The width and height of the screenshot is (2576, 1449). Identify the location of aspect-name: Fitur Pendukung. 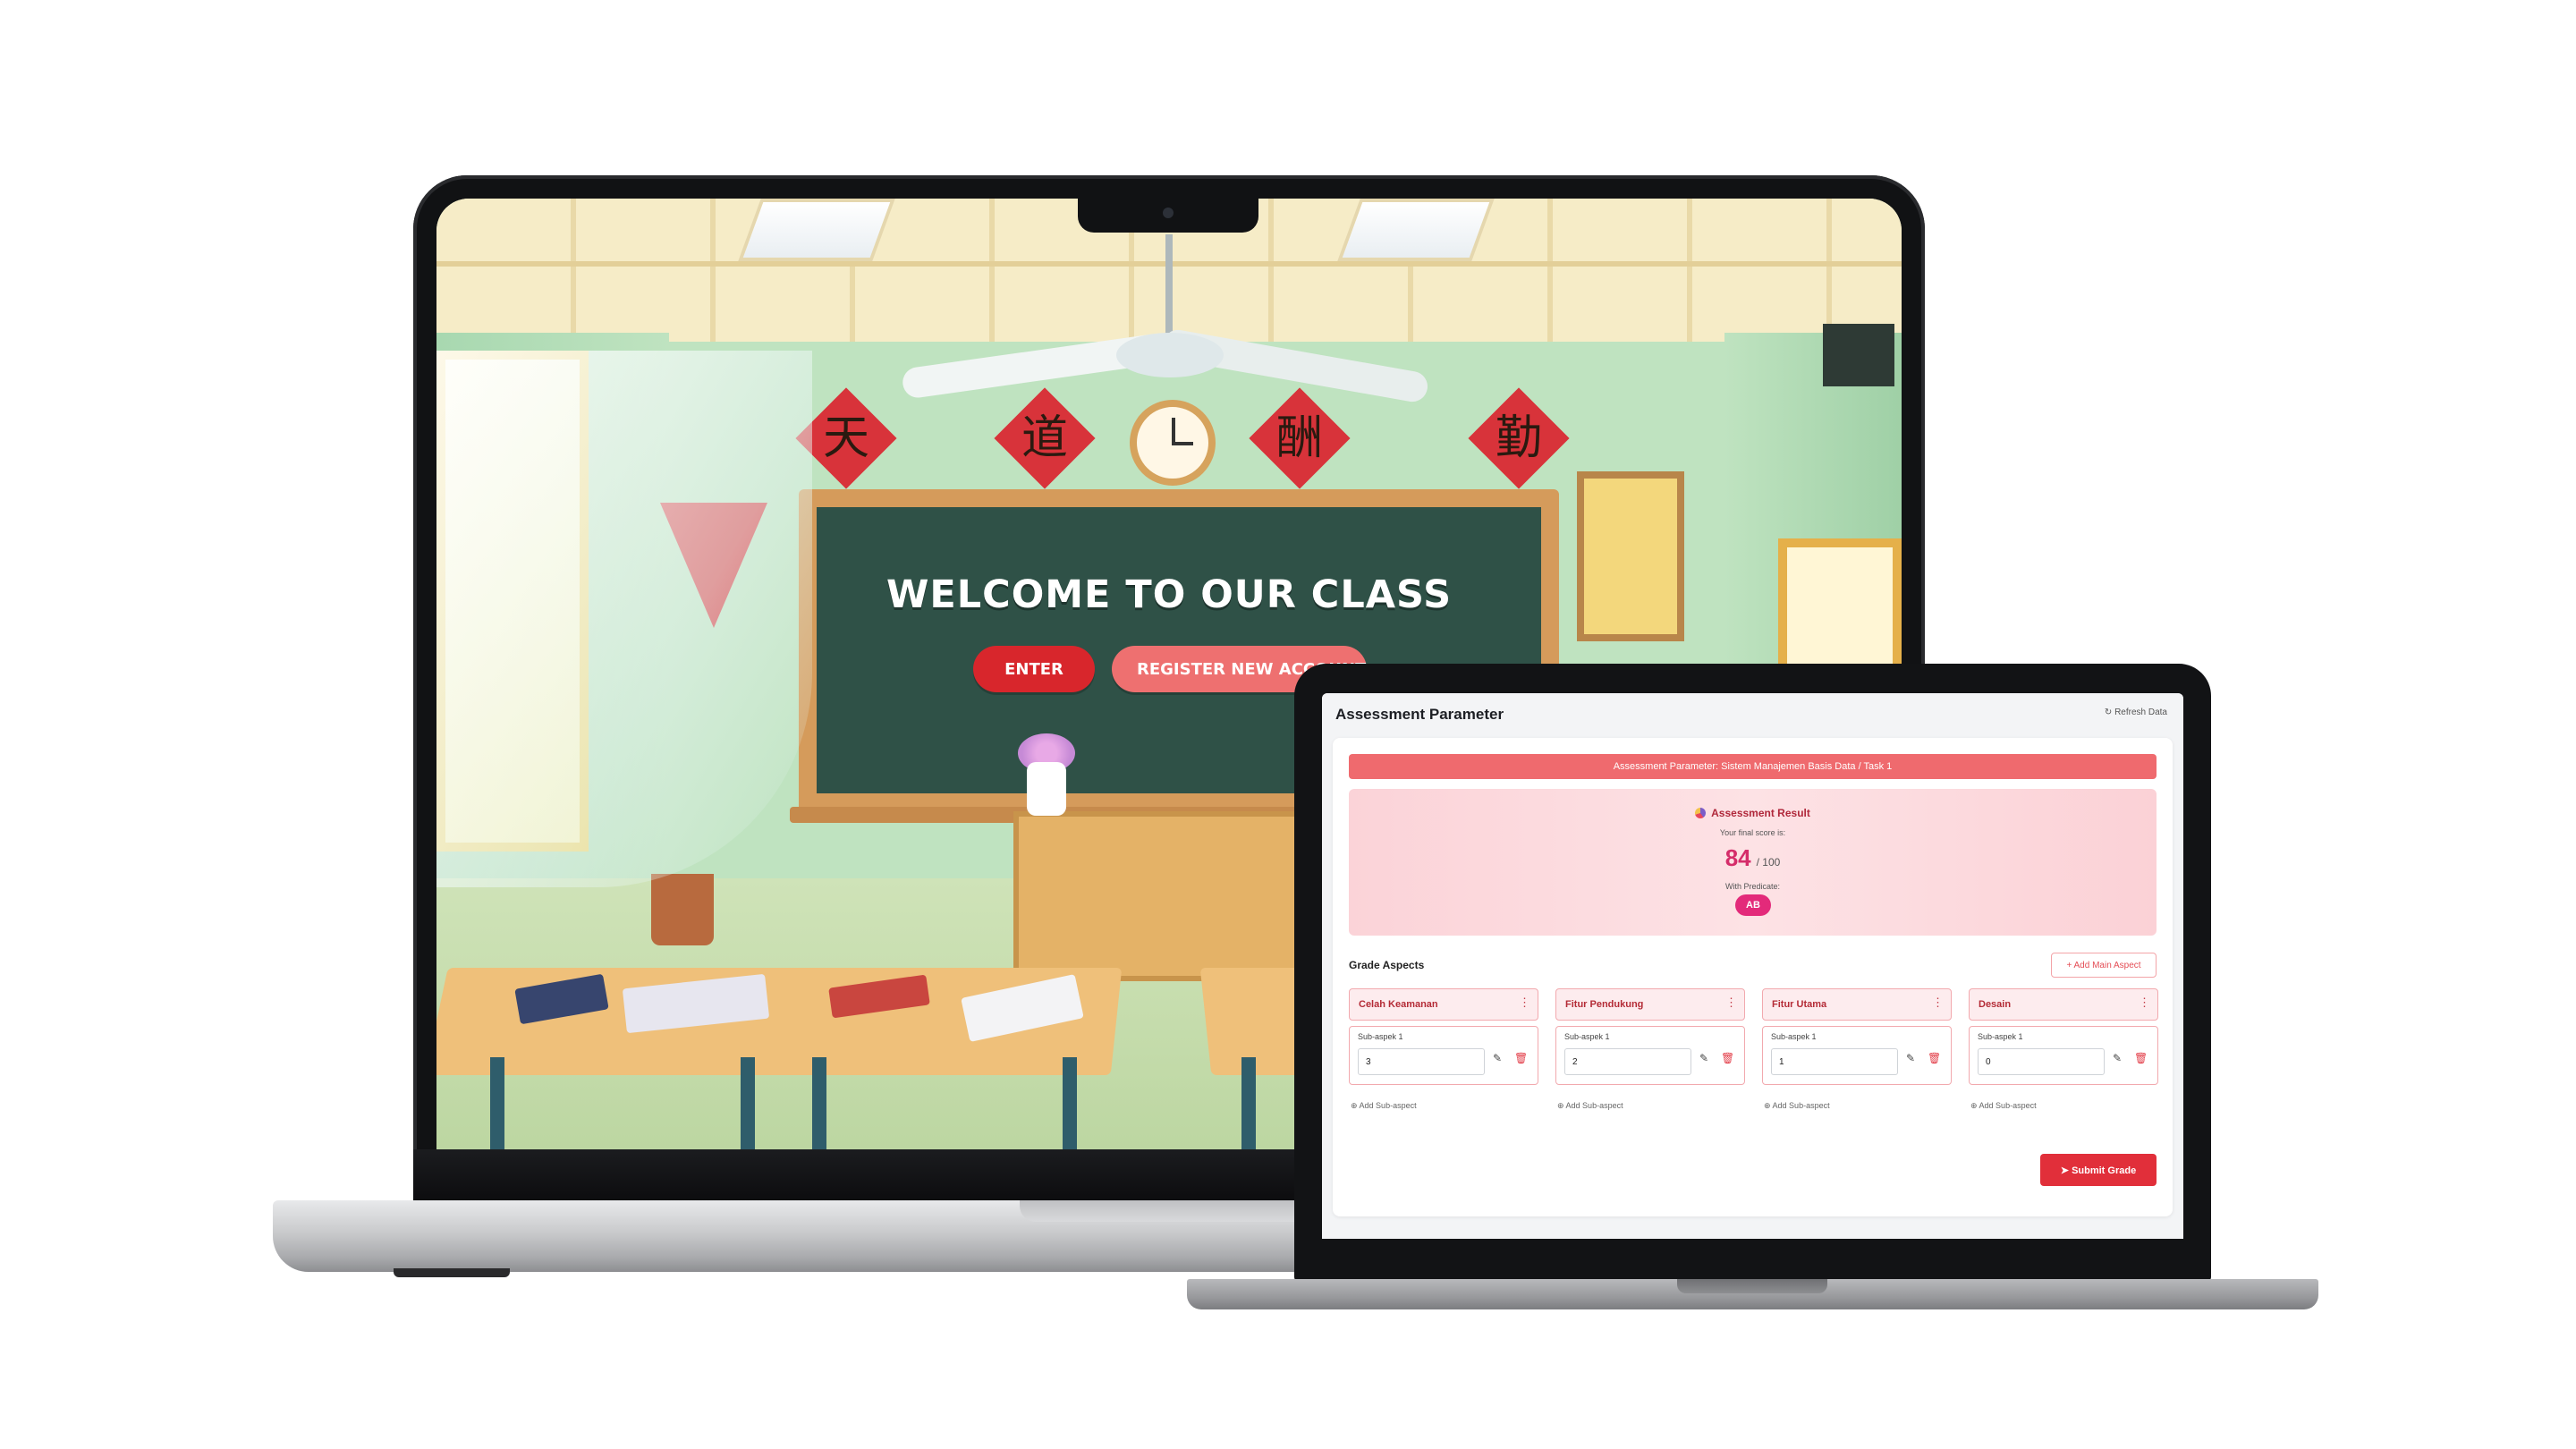
(1604, 1004).